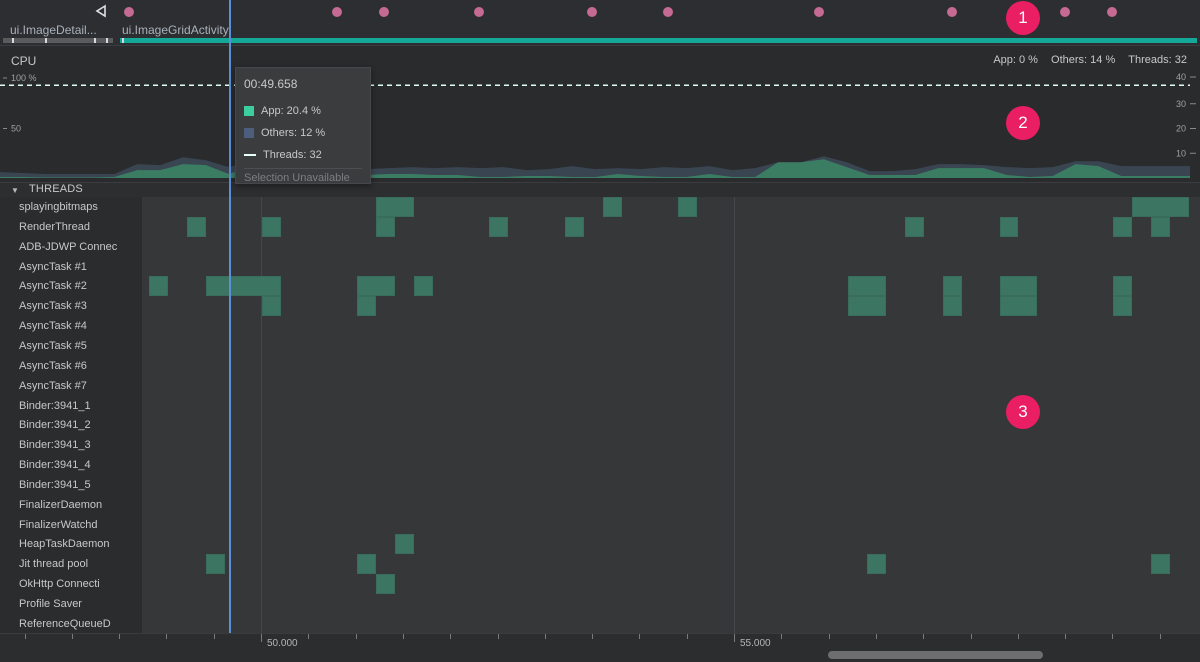  What do you see at coordinates (53, 286) in the screenshot?
I see `thread-name: AsyncTask #2` at bounding box center [53, 286].